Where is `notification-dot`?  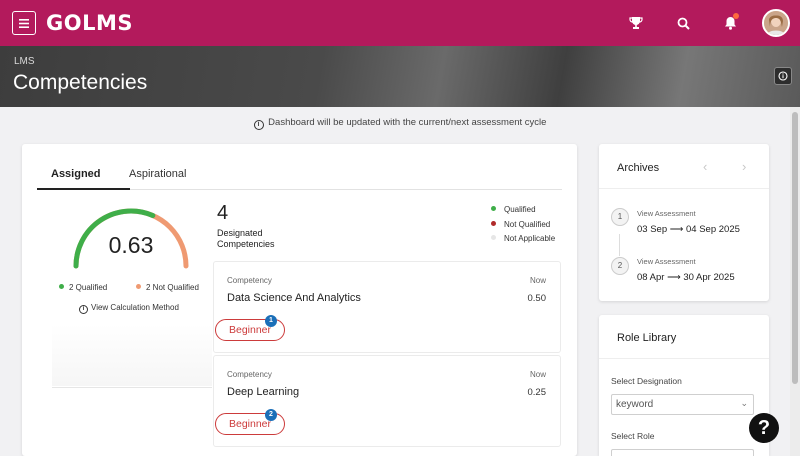 notification-dot is located at coordinates (736, 16).